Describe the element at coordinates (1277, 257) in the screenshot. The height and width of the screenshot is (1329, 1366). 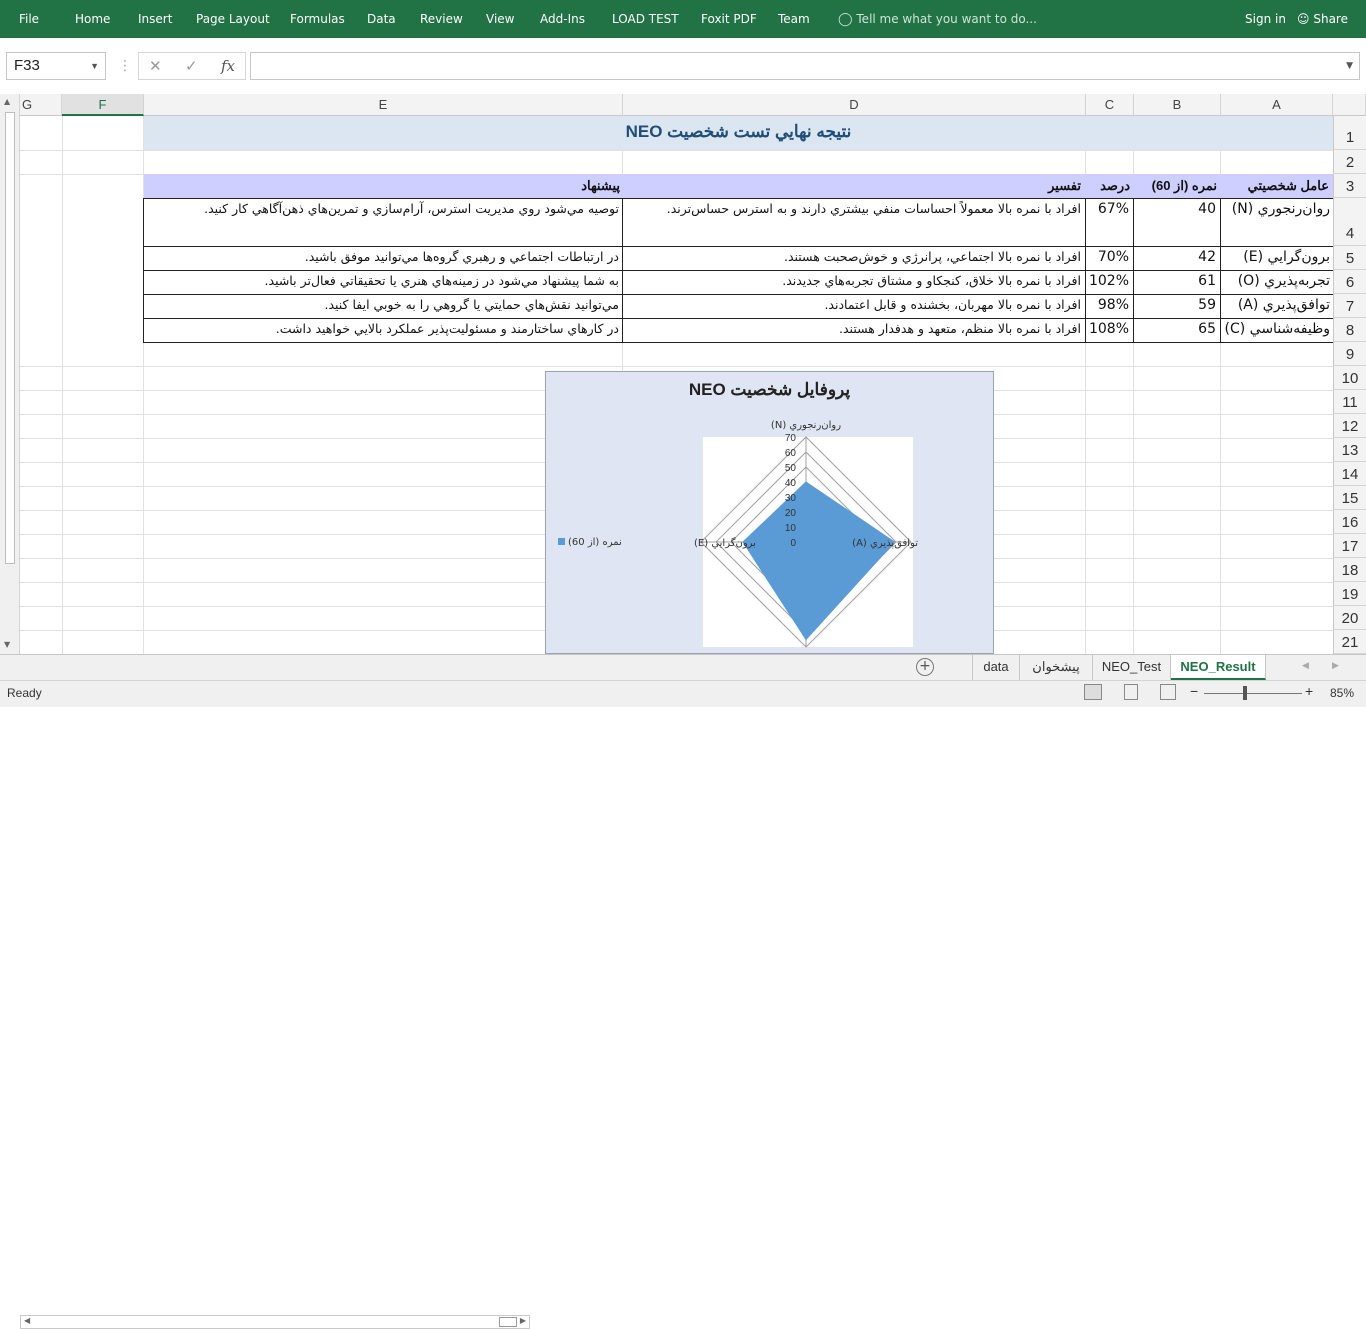
I see `cell-factor: برون‌گرايي (E)` at that location.